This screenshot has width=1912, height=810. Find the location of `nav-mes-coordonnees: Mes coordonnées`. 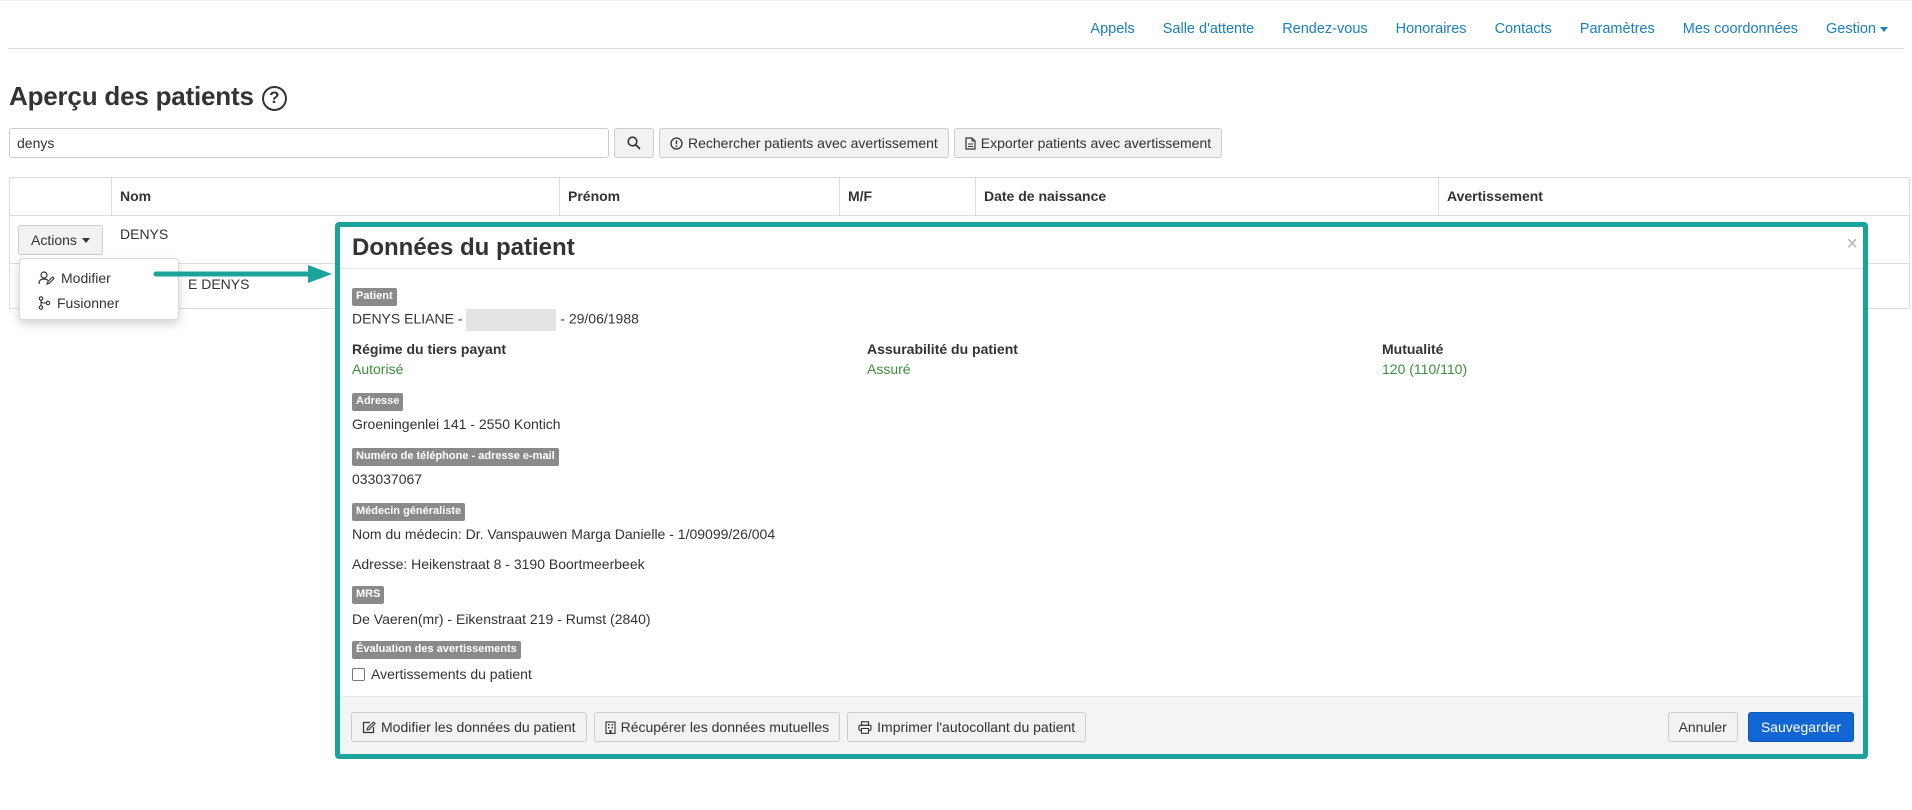

nav-mes-coordonnees: Mes coordonnées is located at coordinates (1740, 29).